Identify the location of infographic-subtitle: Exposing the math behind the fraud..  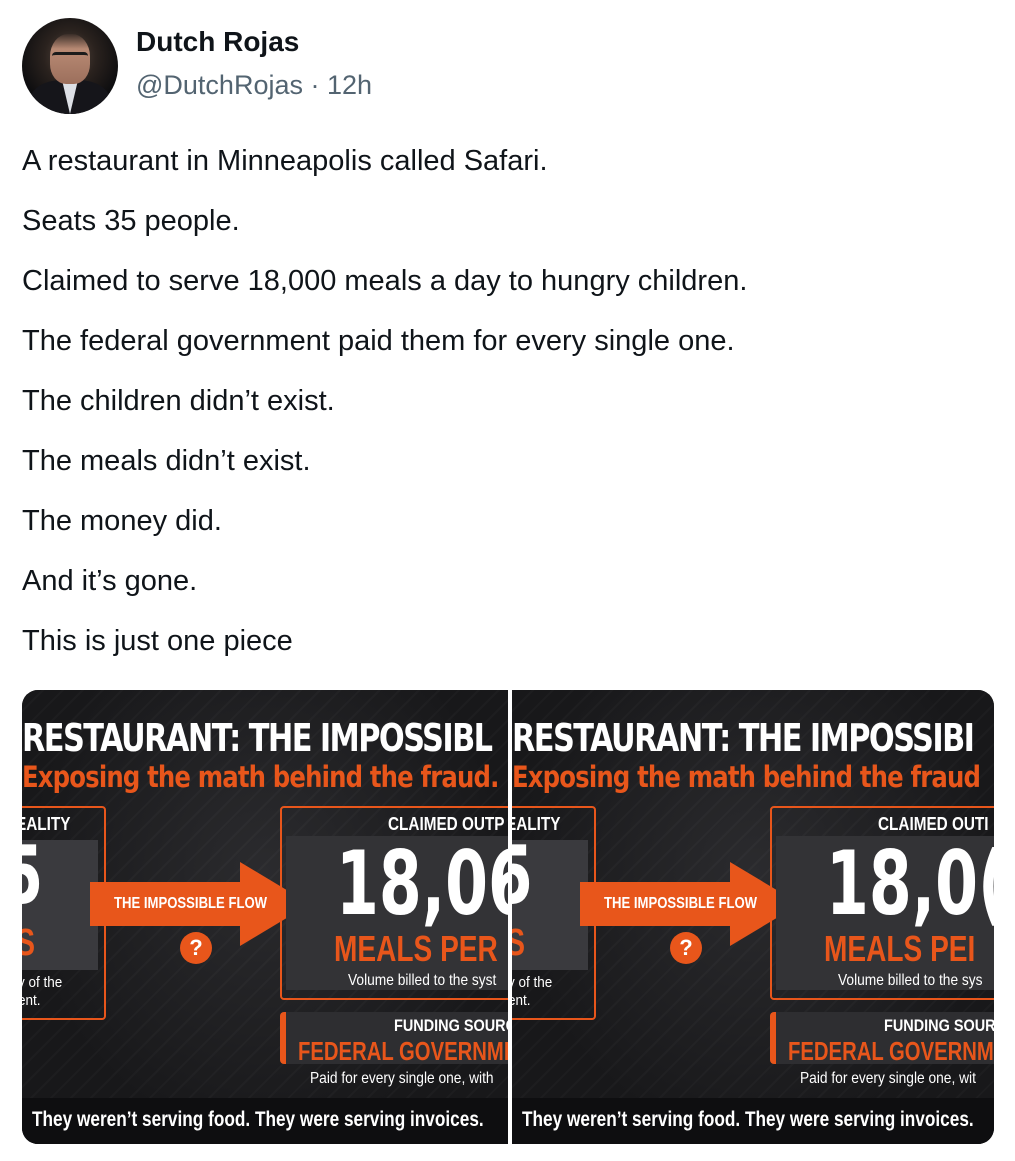
(260, 777).